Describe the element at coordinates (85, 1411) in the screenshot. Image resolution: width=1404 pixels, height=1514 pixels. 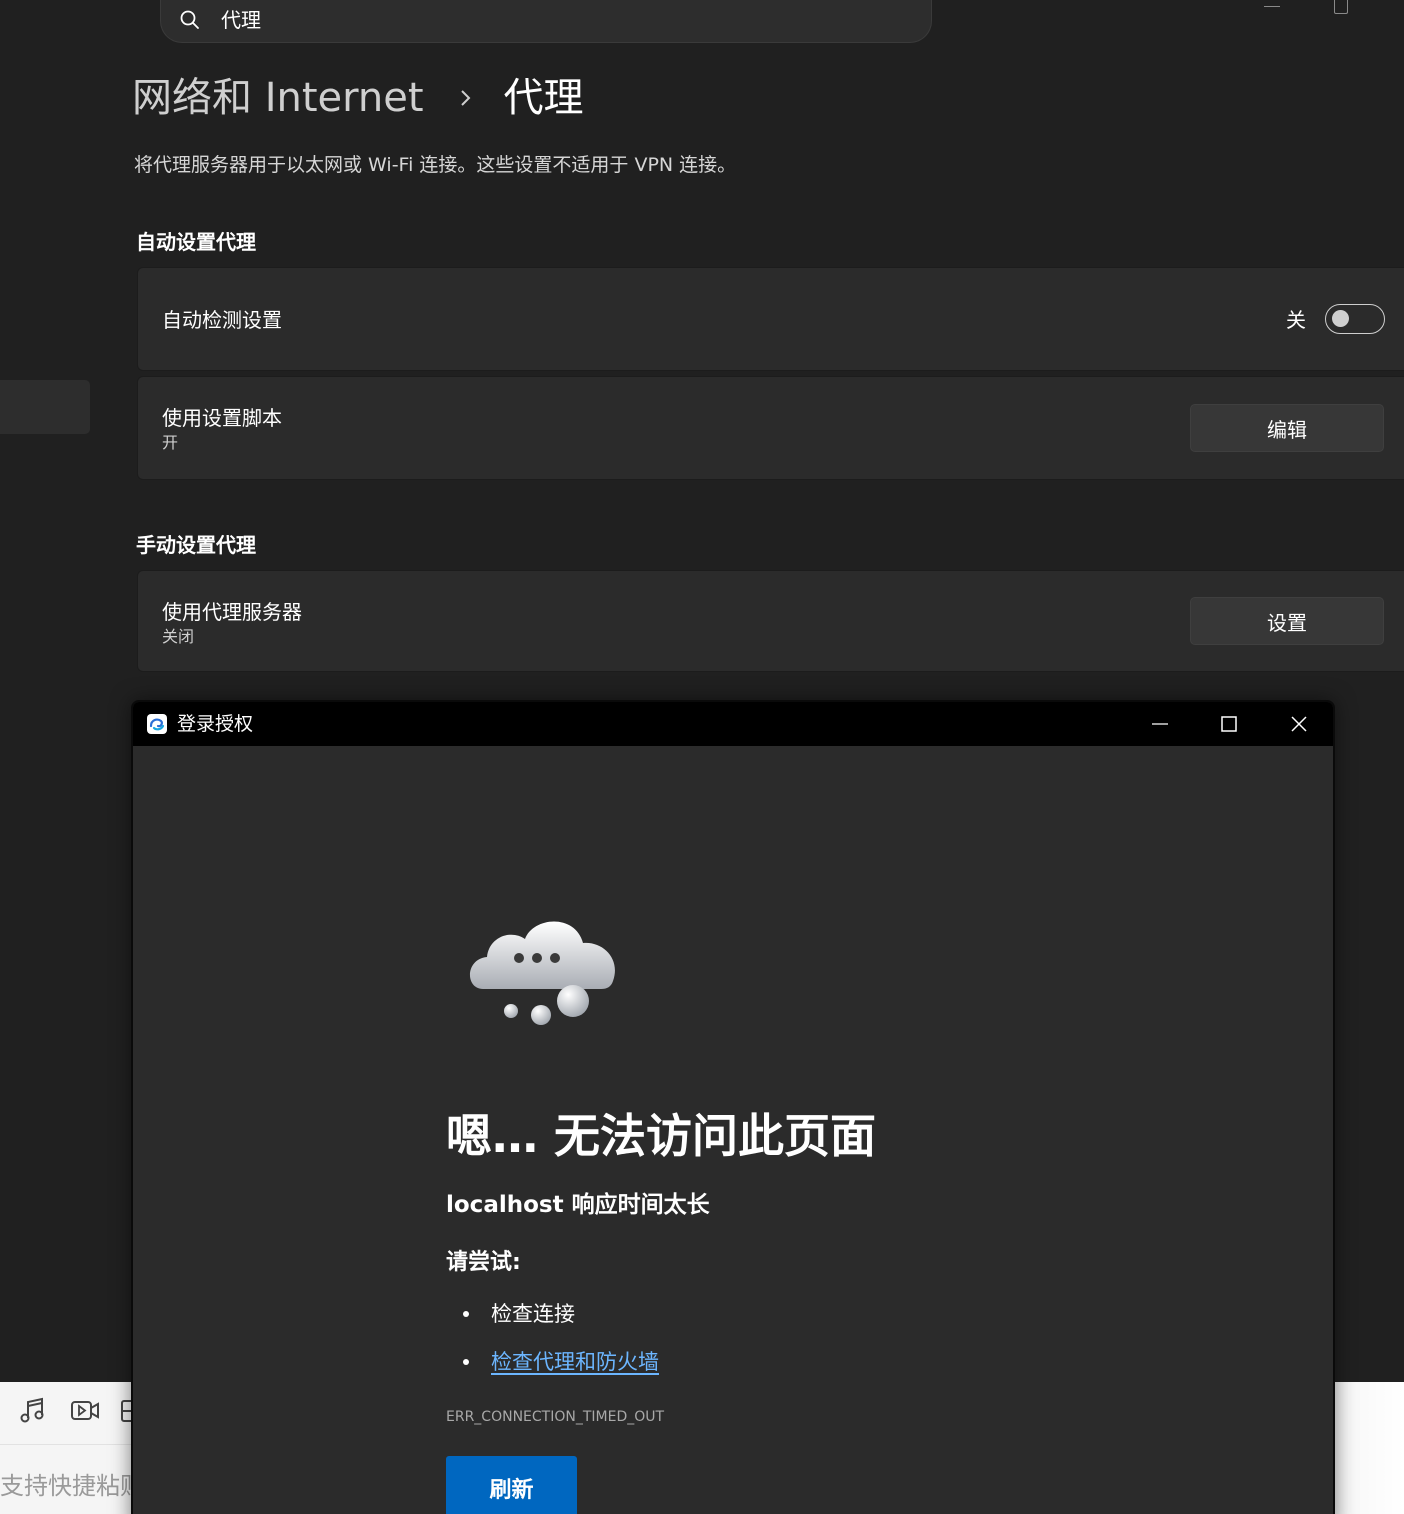
I see `video-icon` at that location.